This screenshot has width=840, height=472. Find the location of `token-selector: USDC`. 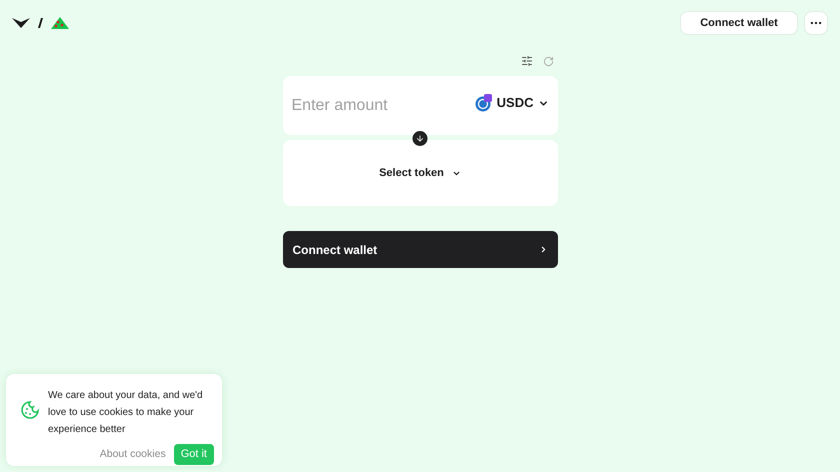

token-selector: USDC is located at coordinates (511, 103).